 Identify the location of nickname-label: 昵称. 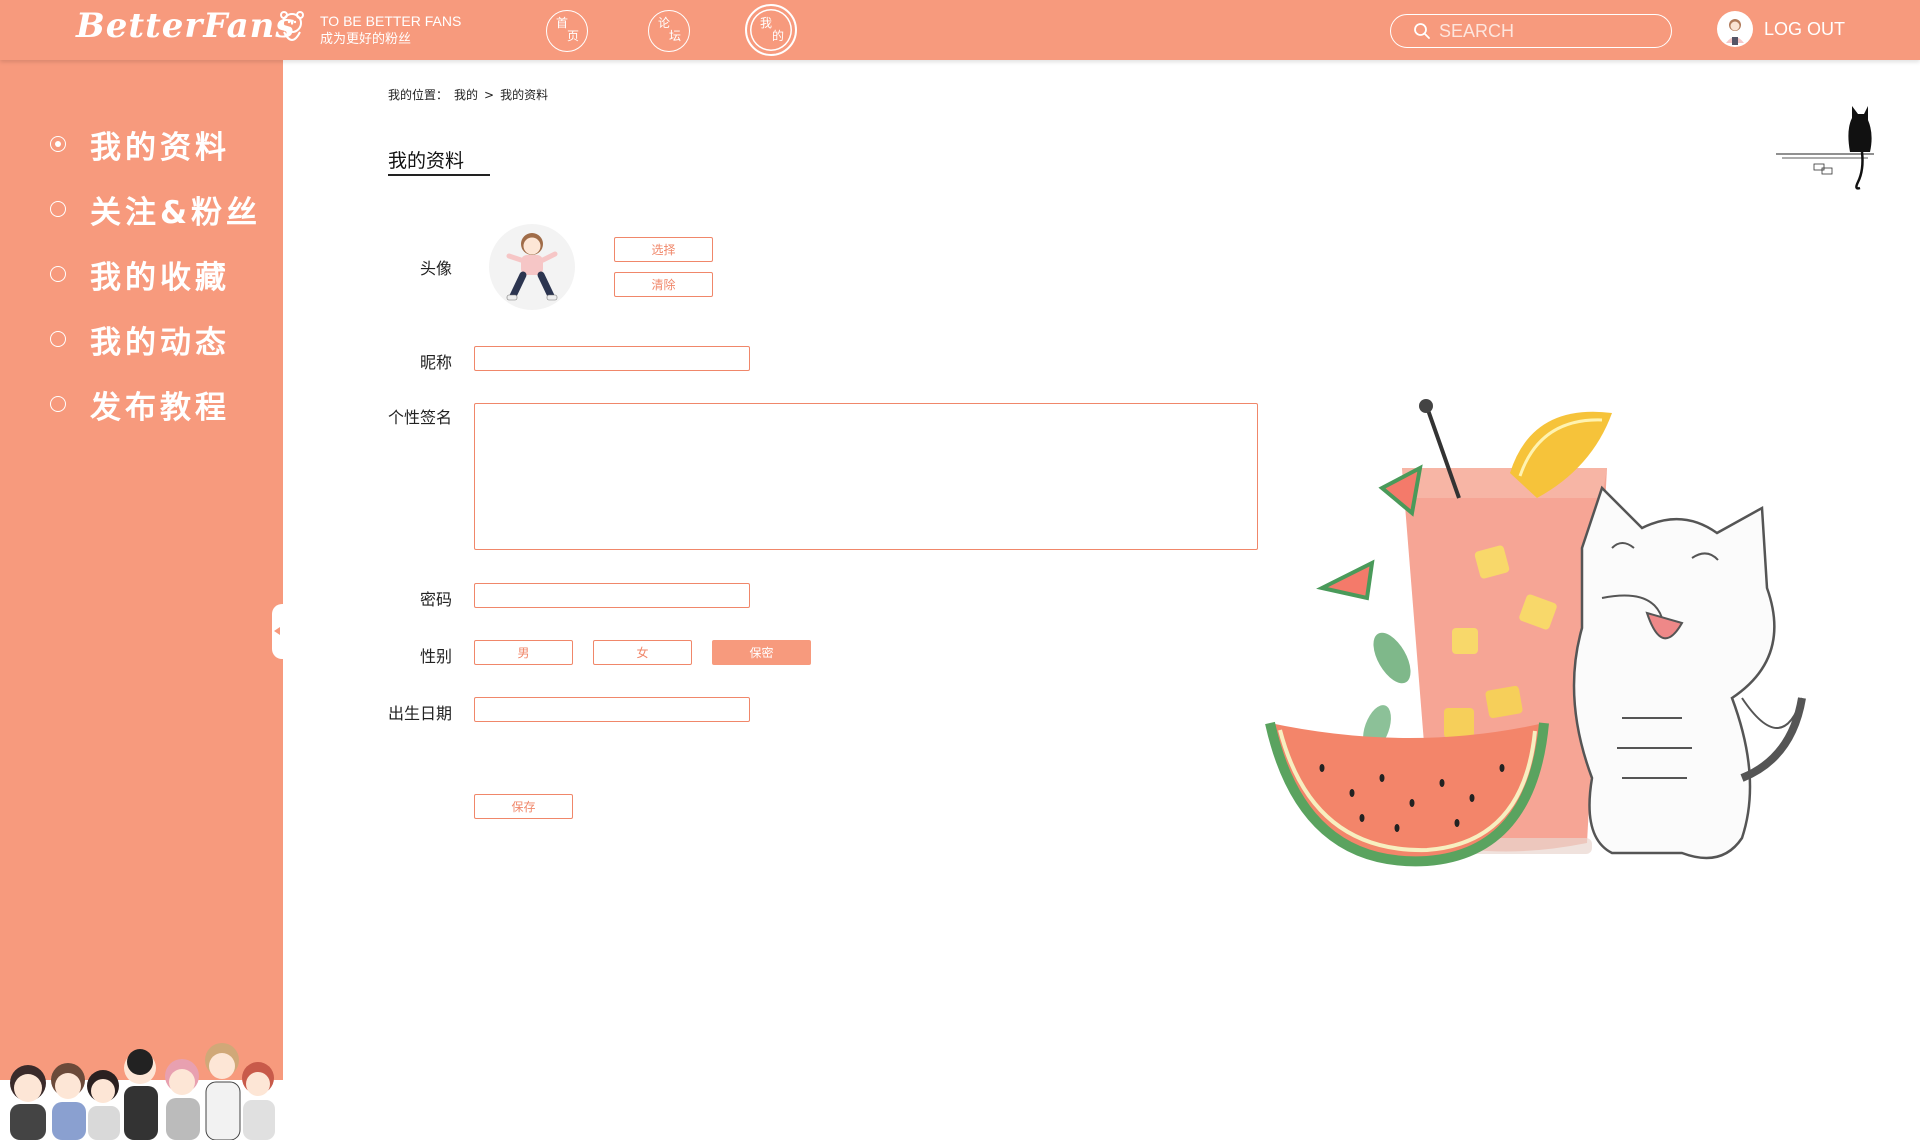
(435, 362).